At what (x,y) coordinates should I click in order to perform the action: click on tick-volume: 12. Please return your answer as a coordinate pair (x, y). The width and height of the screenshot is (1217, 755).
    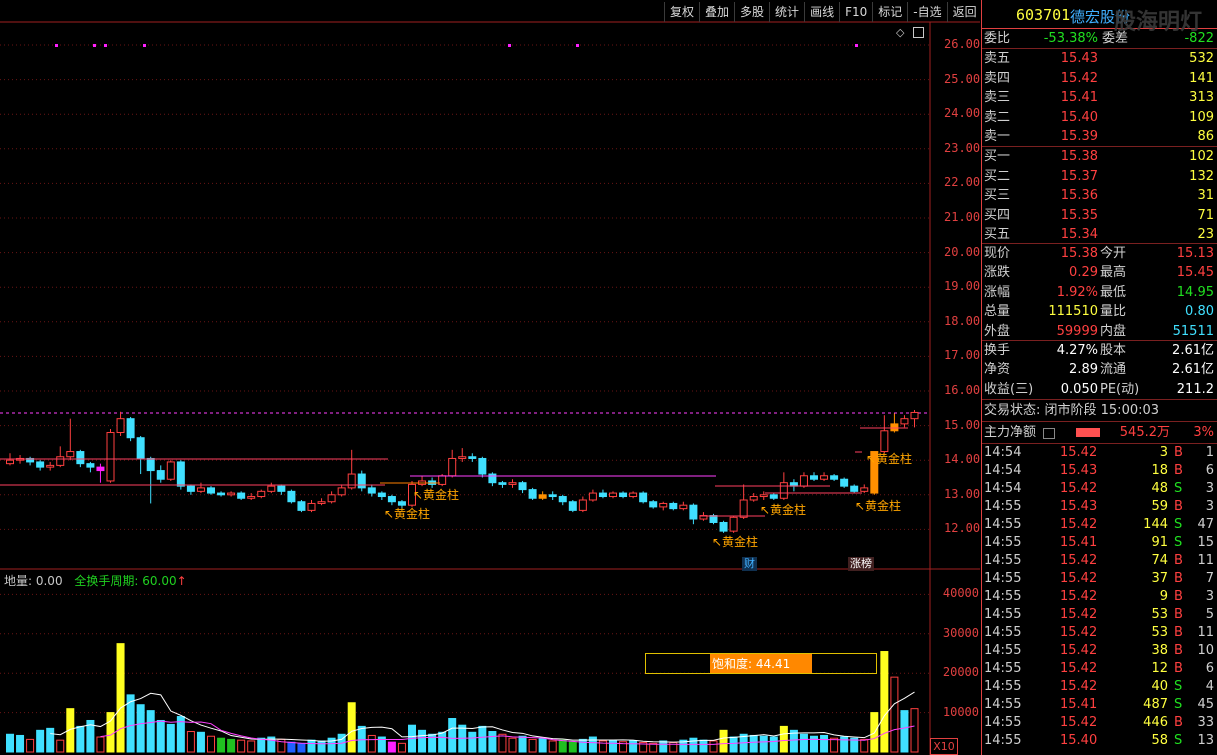
    Looking at the image, I should click on (1159, 668).